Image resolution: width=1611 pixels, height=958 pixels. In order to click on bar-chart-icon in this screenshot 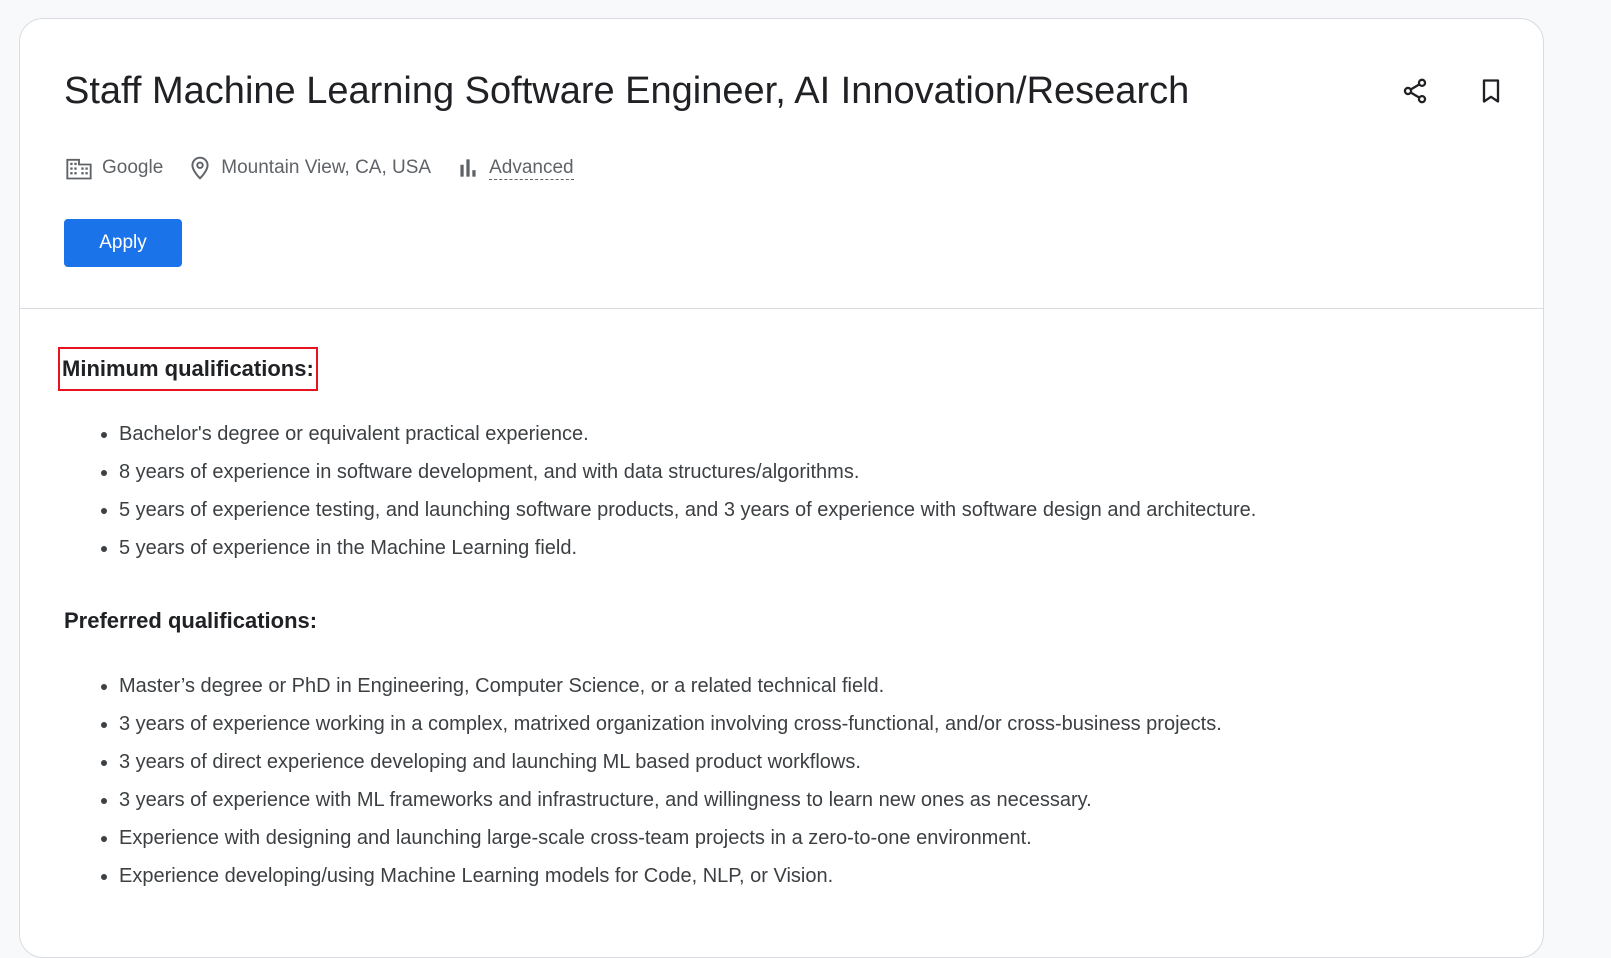, I will do `click(468, 168)`.